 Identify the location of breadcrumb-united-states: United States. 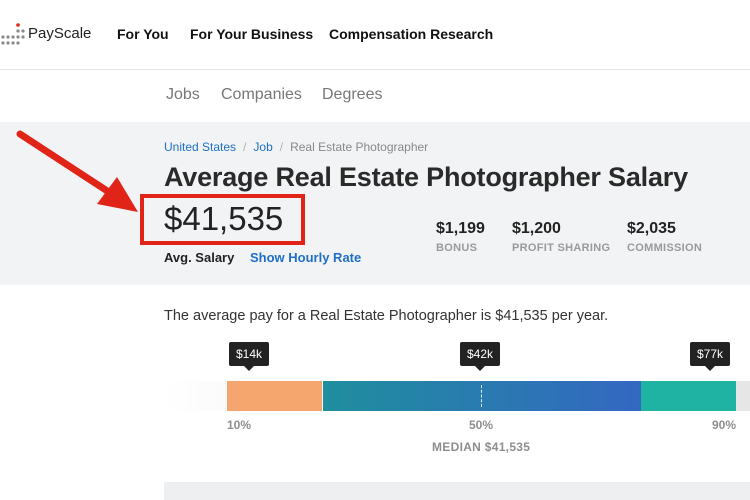
(200, 147).